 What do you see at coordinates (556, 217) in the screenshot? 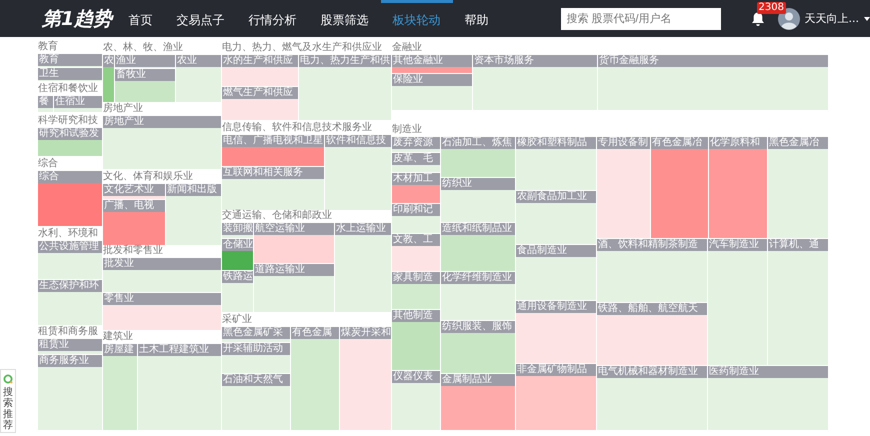
I see `treemap-tile: 农副食品加工业` at bounding box center [556, 217].